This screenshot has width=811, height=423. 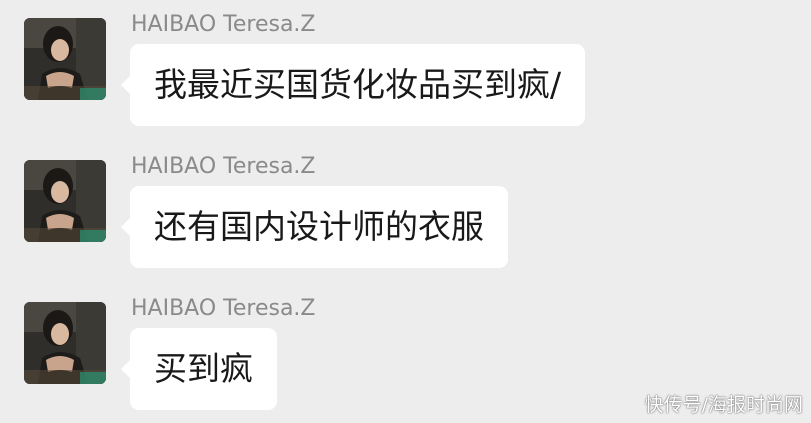 What do you see at coordinates (723, 405) in the screenshot?
I see `watermark: 快传号/海报时尚网` at bounding box center [723, 405].